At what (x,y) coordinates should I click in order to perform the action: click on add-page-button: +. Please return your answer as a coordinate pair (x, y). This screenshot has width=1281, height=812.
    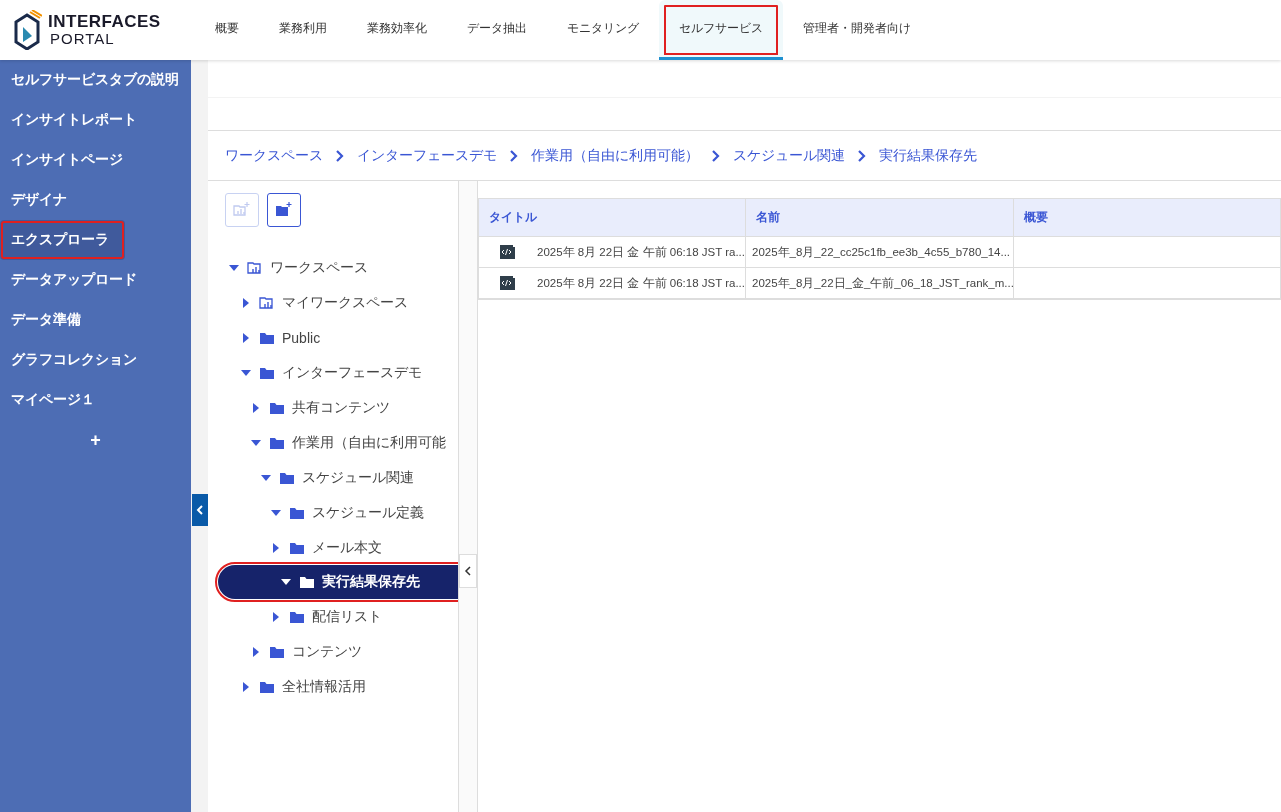
    Looking at the image, I should click on (95, 440).